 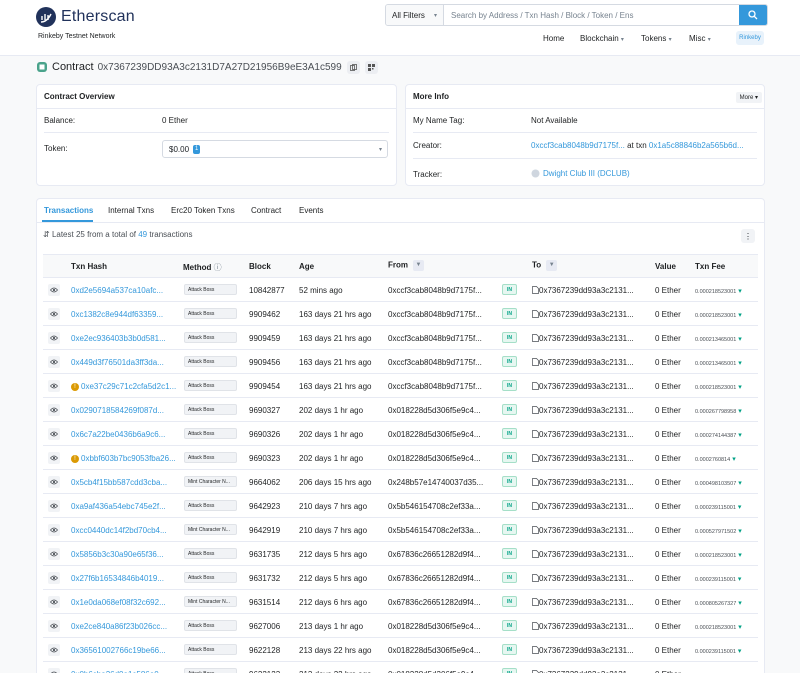 What do you see at coordinates (264, 530) in the screenshot?
I see `block-link: 9642919` at bounding box center [264, 530].